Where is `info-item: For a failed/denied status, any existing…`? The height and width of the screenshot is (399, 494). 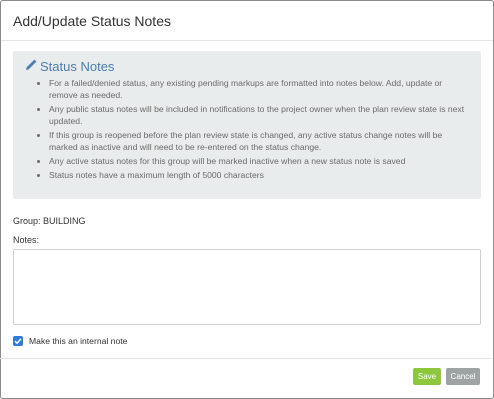 info-item: For a failed/denied status, any existing… is located at coordinates (259, 89).